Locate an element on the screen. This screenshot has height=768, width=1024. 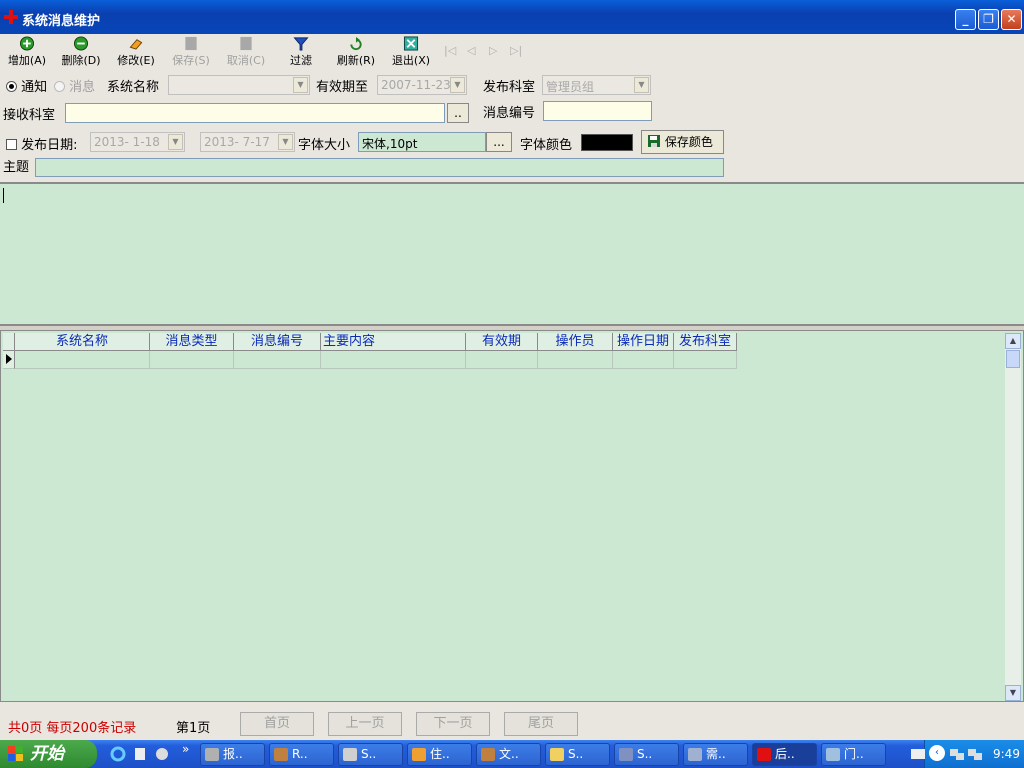
windows-flag-icon is located at coordinates (15, 753).